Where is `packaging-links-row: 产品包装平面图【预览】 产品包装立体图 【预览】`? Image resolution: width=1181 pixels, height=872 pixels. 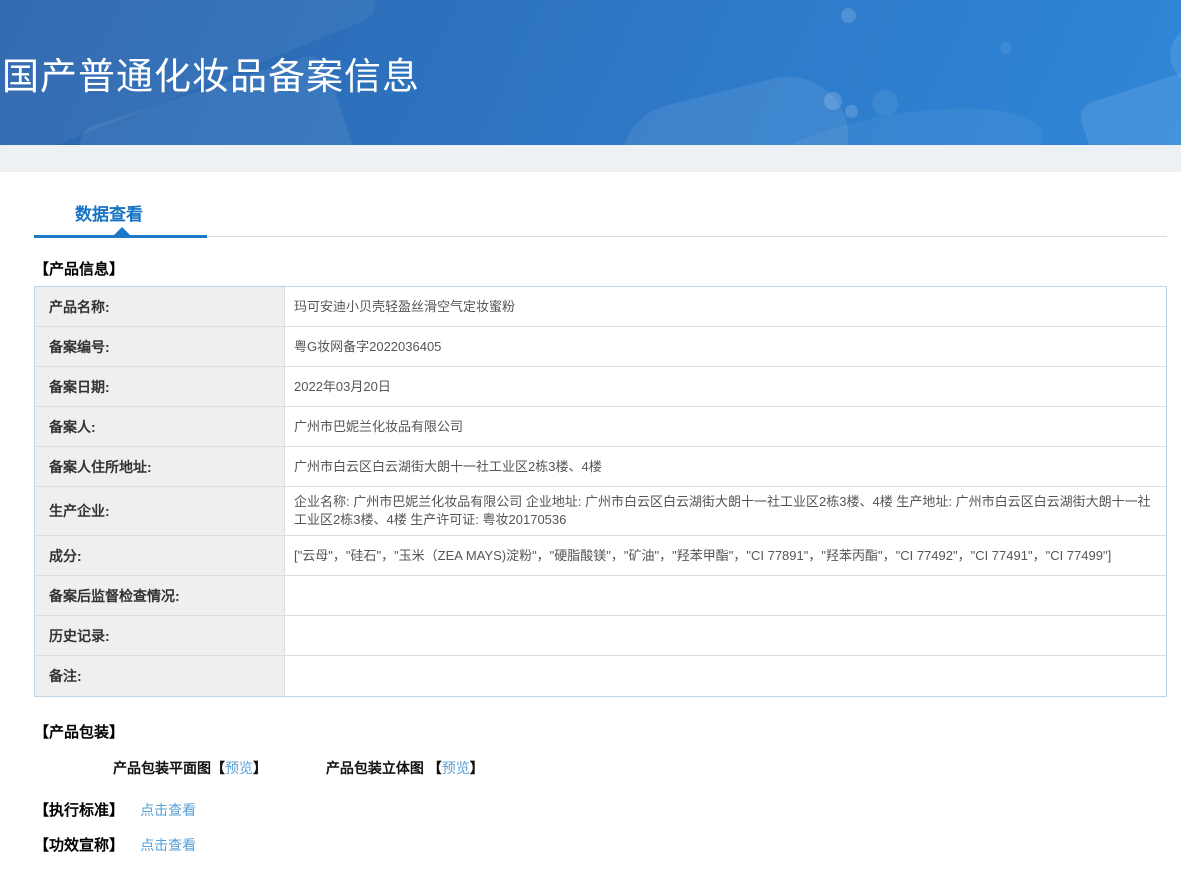 packaging-links-row: 产品包装平面图【预览】 产品包装立体图 【预览】 is located at coordinates (590, 768).